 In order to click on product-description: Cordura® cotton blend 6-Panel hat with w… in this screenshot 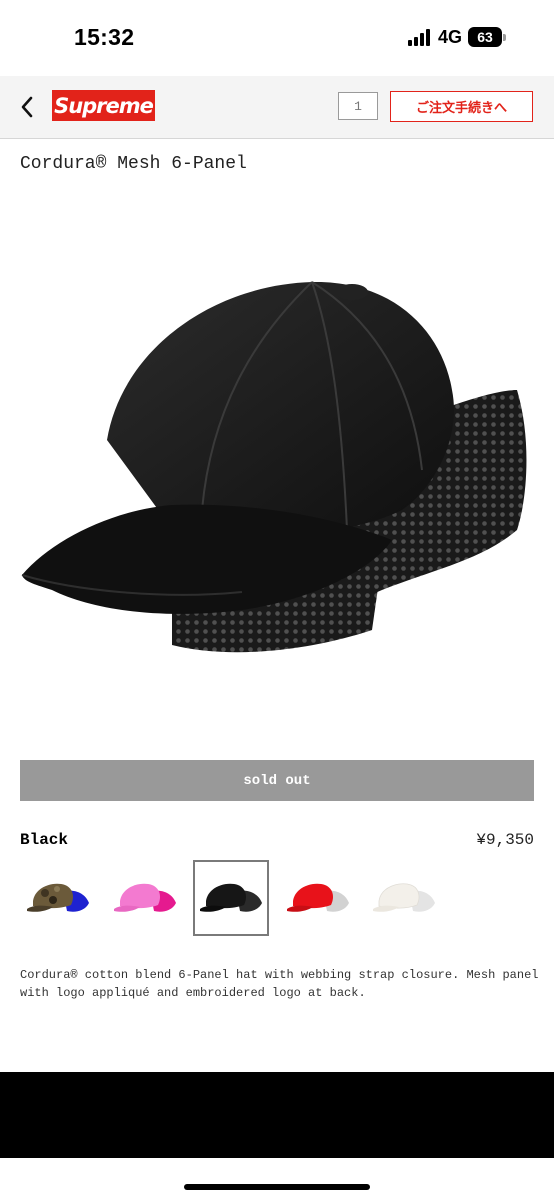, I will do `click(279, 984)`.